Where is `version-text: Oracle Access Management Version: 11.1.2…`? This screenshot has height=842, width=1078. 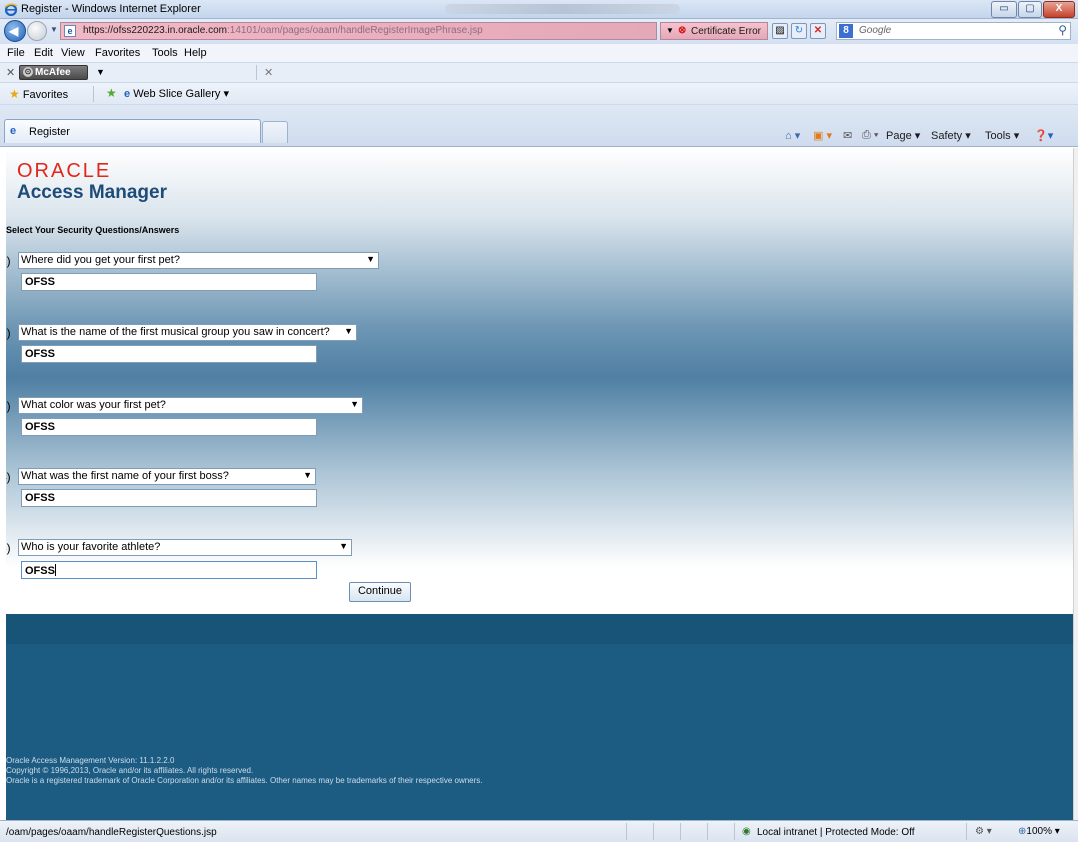 version-text: Oracle Access Management Version: 11.1.2… is located at coordinates (90, 760).